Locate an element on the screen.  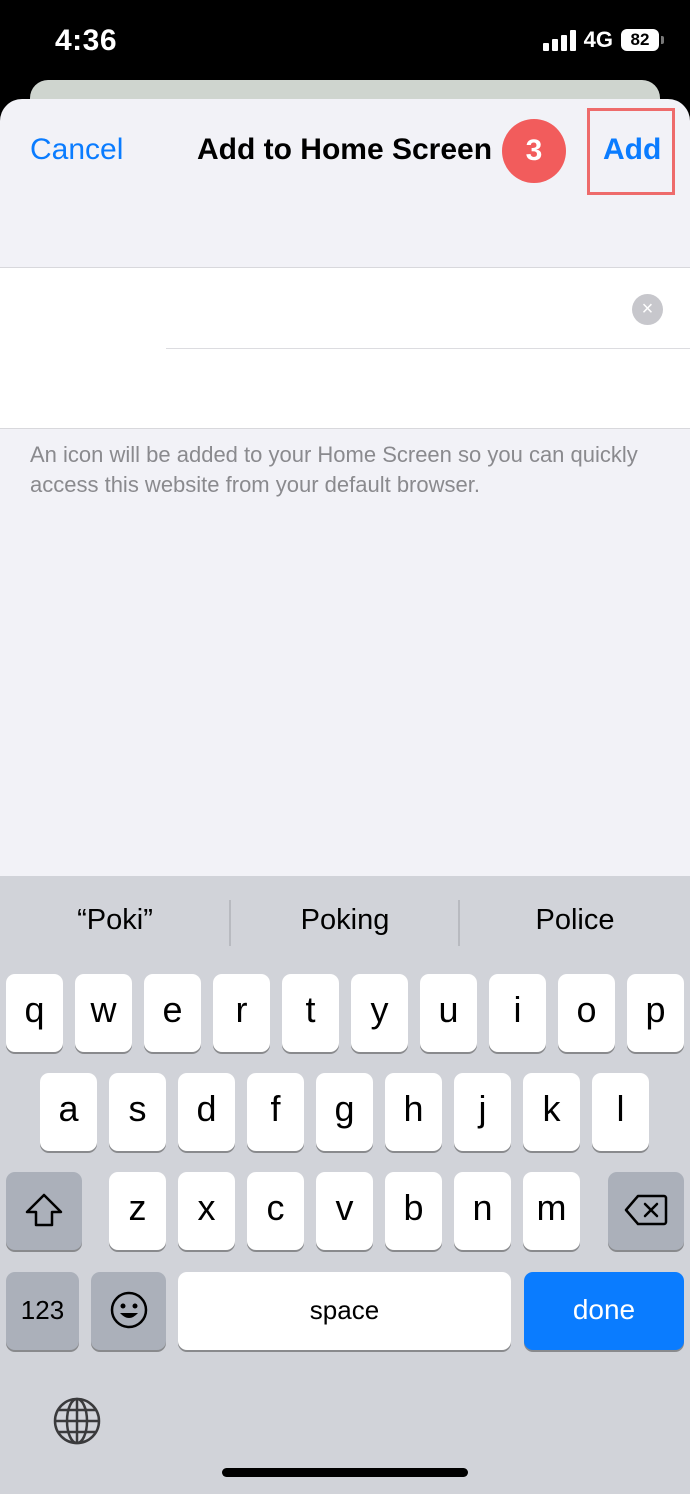
key-f: f is located at coordinates (275, 1112).